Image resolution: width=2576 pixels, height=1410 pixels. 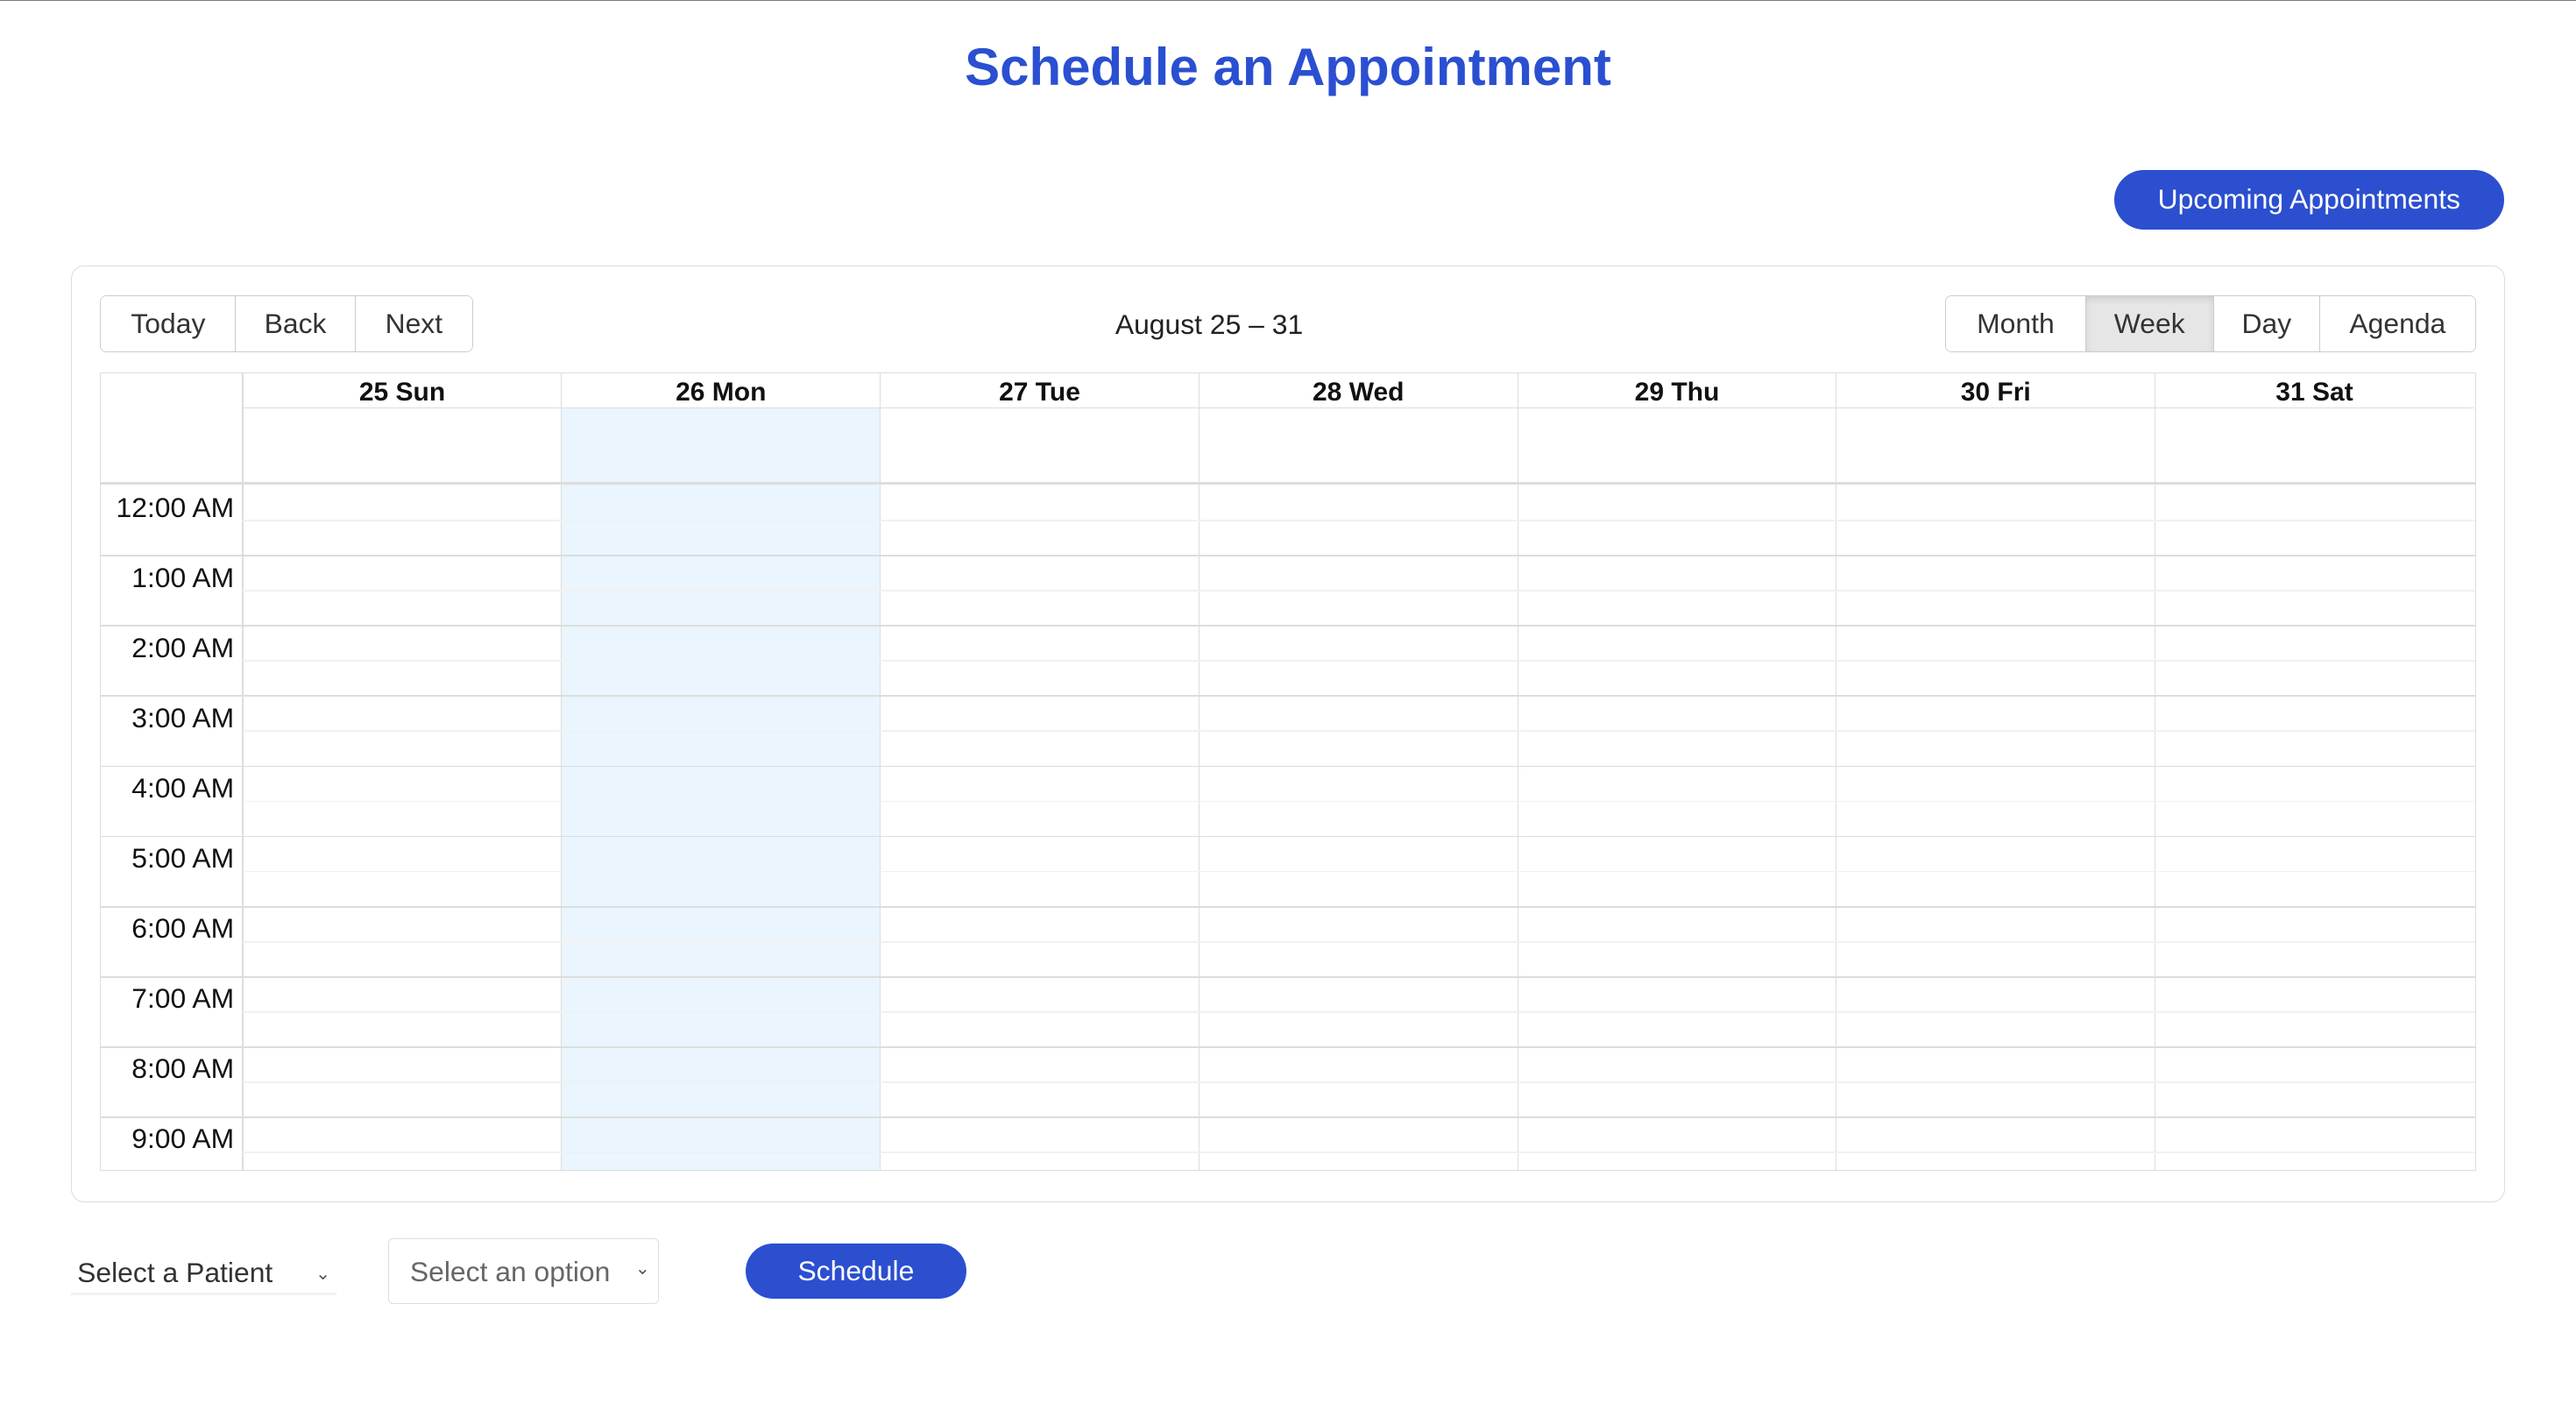 What do you see at coordinates (183, 717) in the screenshot?
I see `time-label: 3:00 AM` at bounding box center [183, 717].